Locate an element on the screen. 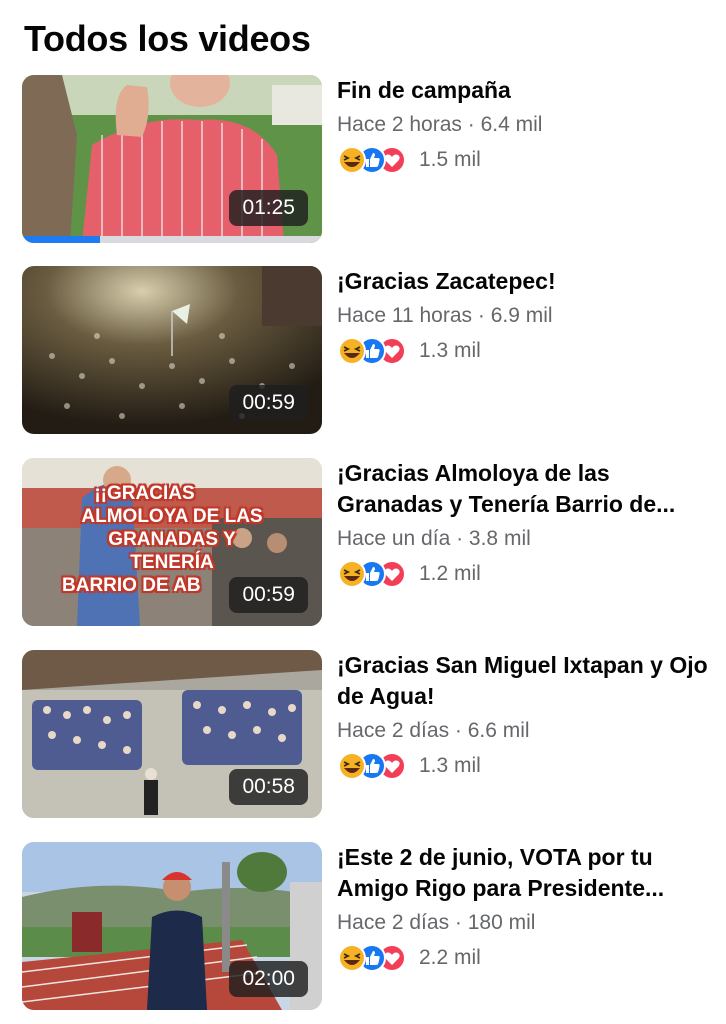 The image size is (726, 1024). video-views: 6.6 mil is located at coordinates (498, 730).